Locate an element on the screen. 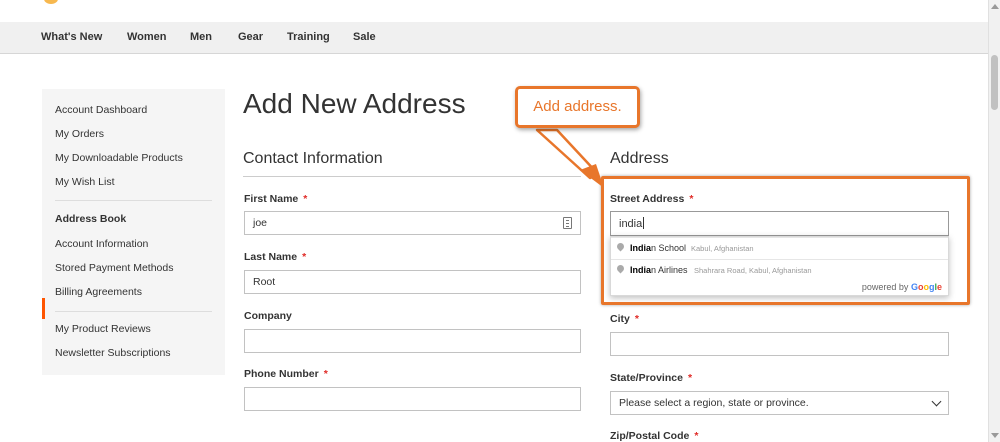 Image resolution: width=1000 pixels, height=442 pixels. sidebar-item-account-dashboard: Account Dashboard is located at coordinates (101, 110).